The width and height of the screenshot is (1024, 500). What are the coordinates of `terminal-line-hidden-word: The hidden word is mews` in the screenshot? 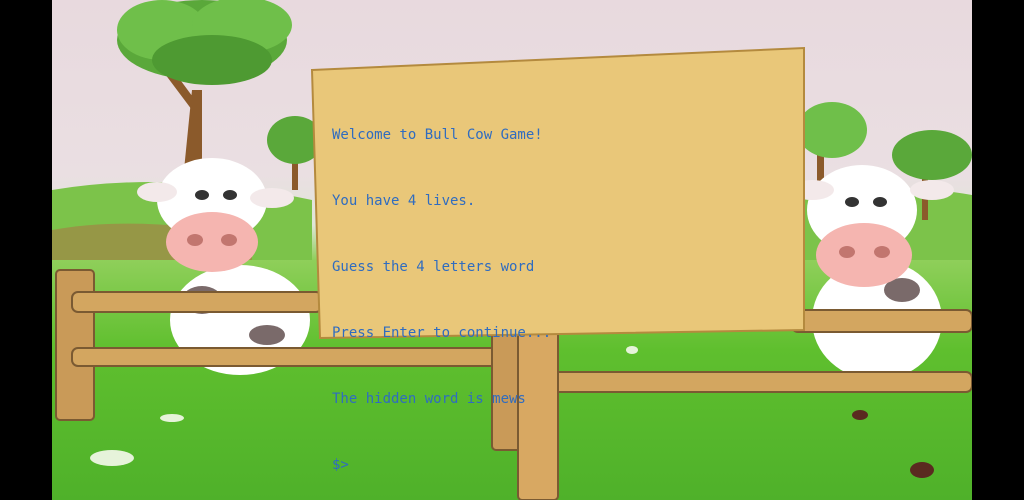 It's located at (429, 399).